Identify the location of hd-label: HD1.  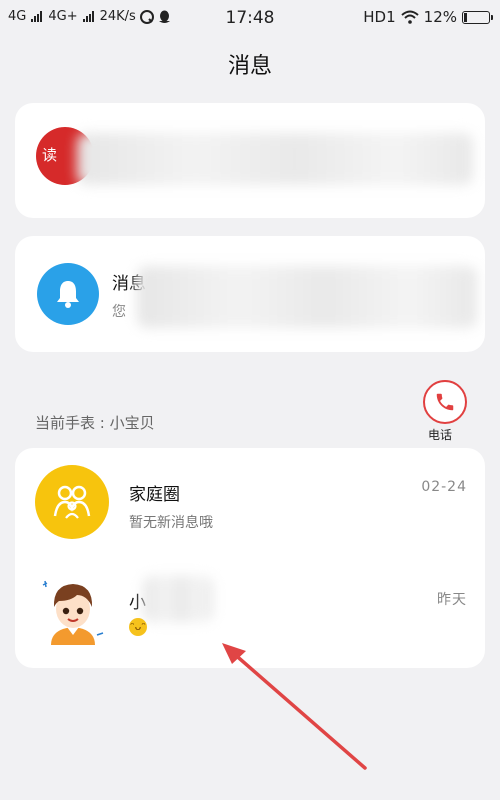
(379, 17).